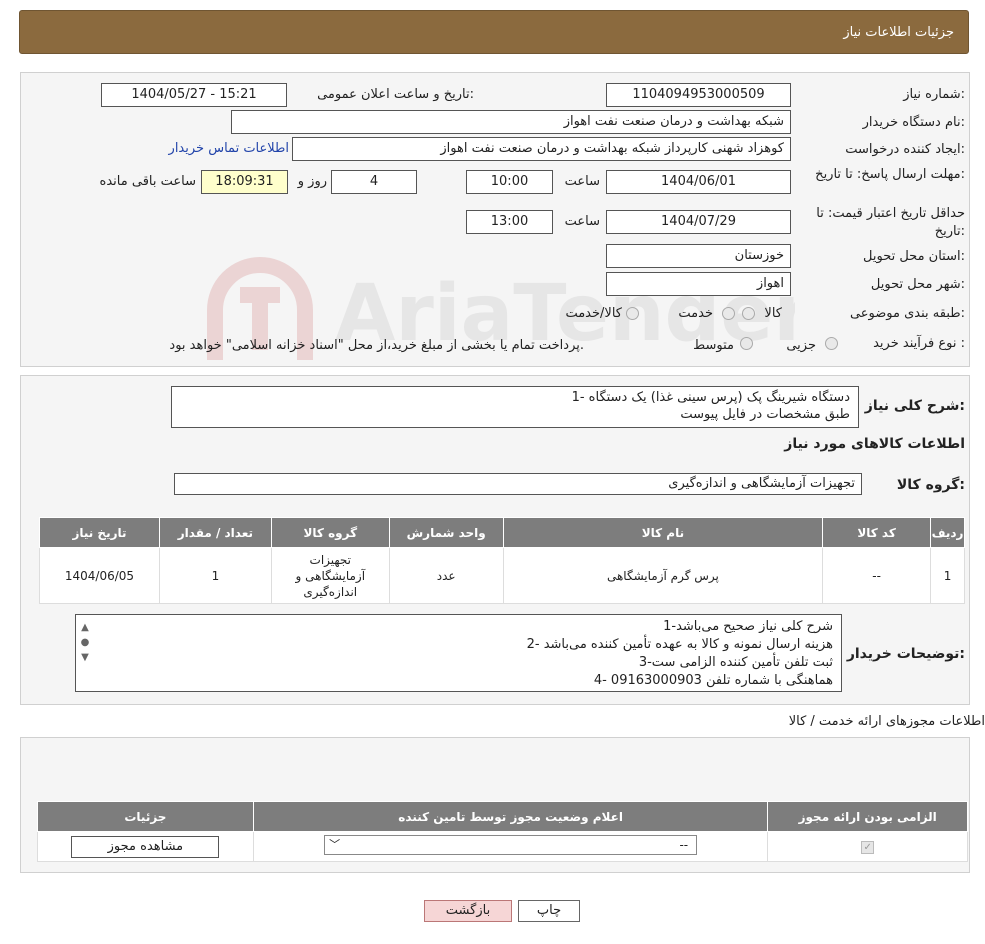  Describe the element at coordinates (330, 532) in the screenshot. I see `col-group: گروه کالا` at that location.